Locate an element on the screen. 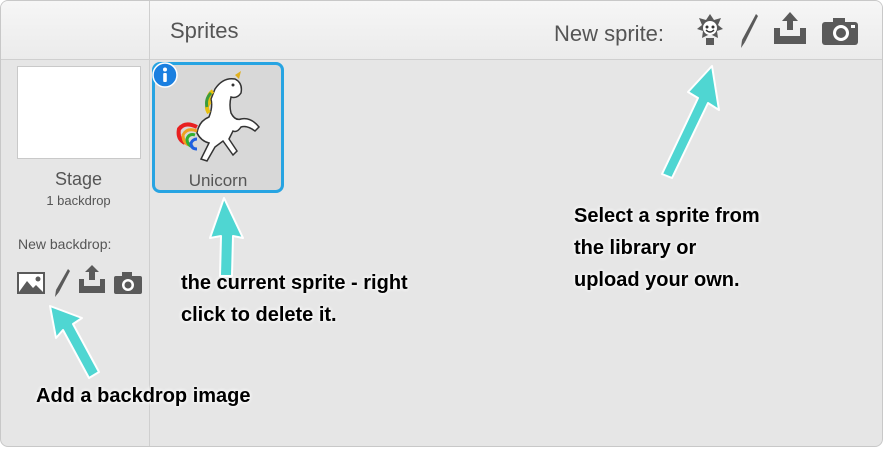 The image size is (886, 450). arrow-current-sprite is located at coordinates (226, 237).